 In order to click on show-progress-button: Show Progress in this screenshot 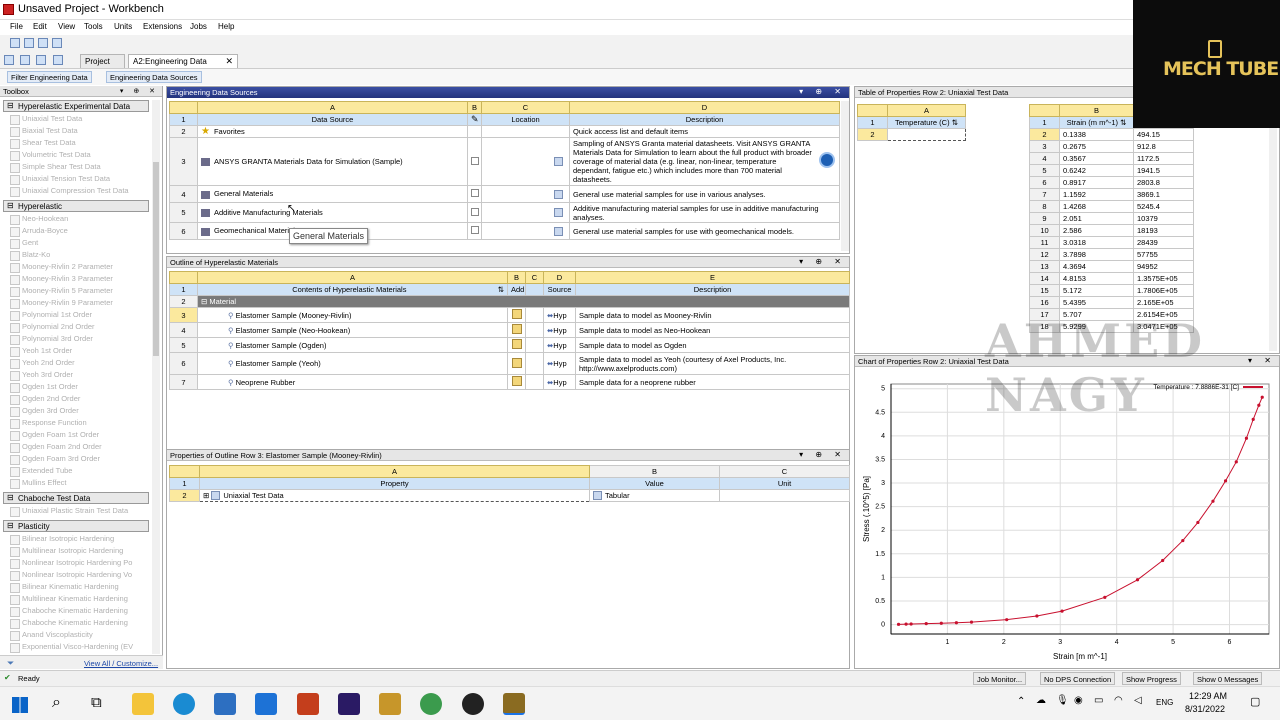, I will do `click(1151, 678)`.